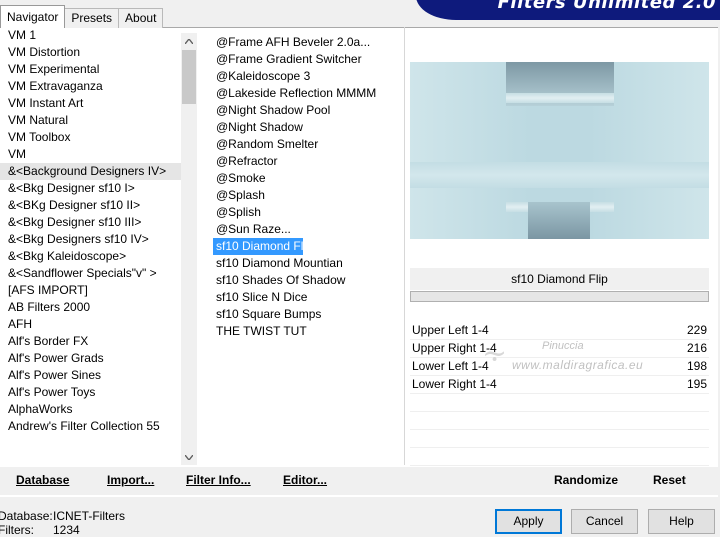 Image resolution: width=720 pixels, height=537 pixels. I want to click on title-banner: Filters Unlimited 2.0, so click(568, 10).